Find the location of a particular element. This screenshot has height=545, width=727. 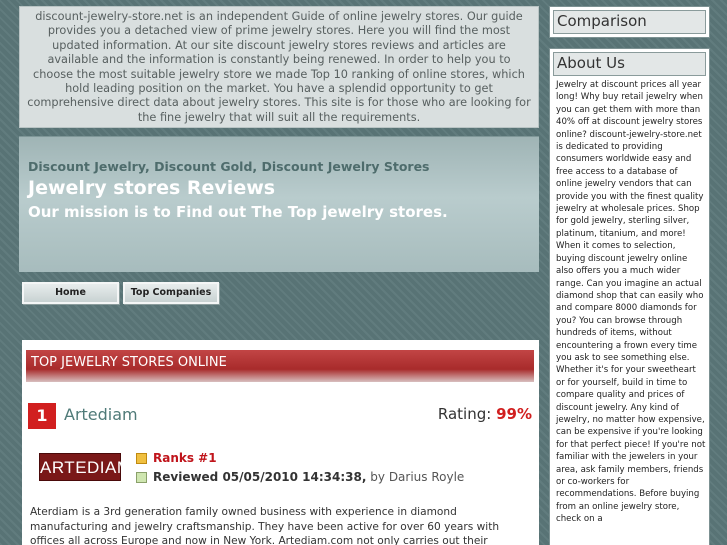

ranks-icon is located at coordinates (141, 458).